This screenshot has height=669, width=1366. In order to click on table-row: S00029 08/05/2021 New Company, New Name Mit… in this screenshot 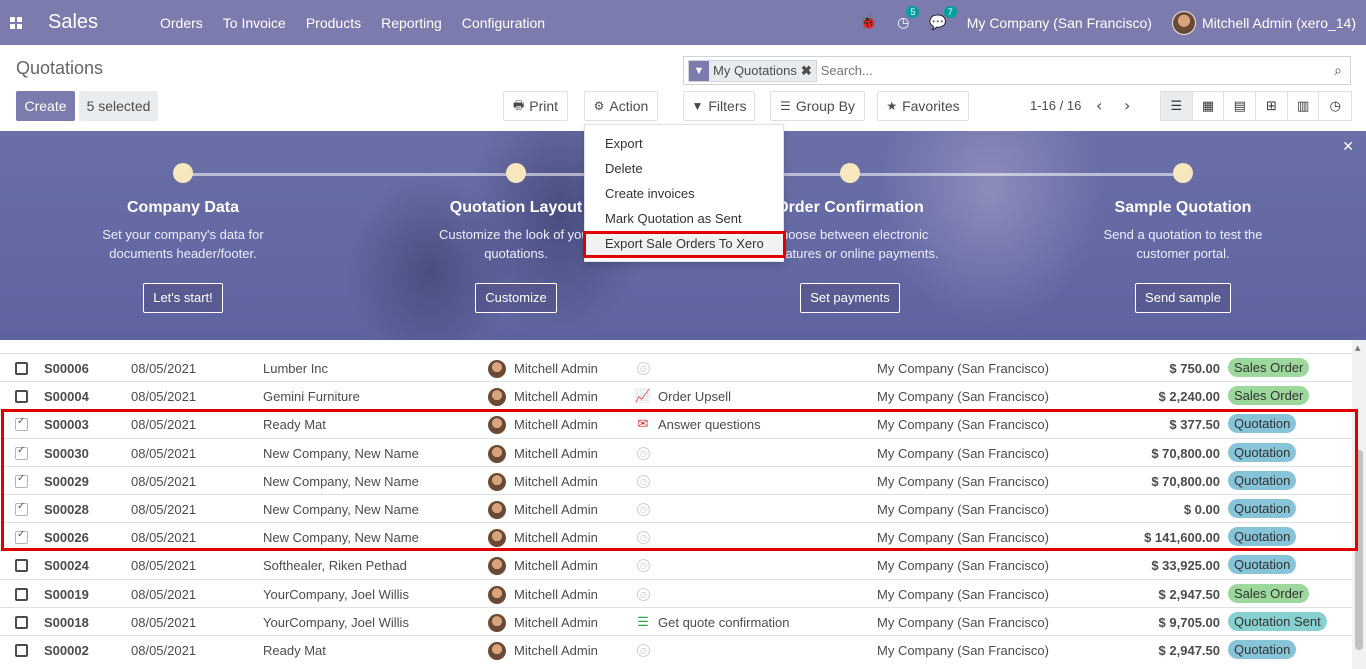, I will do `click(676, 479)`.